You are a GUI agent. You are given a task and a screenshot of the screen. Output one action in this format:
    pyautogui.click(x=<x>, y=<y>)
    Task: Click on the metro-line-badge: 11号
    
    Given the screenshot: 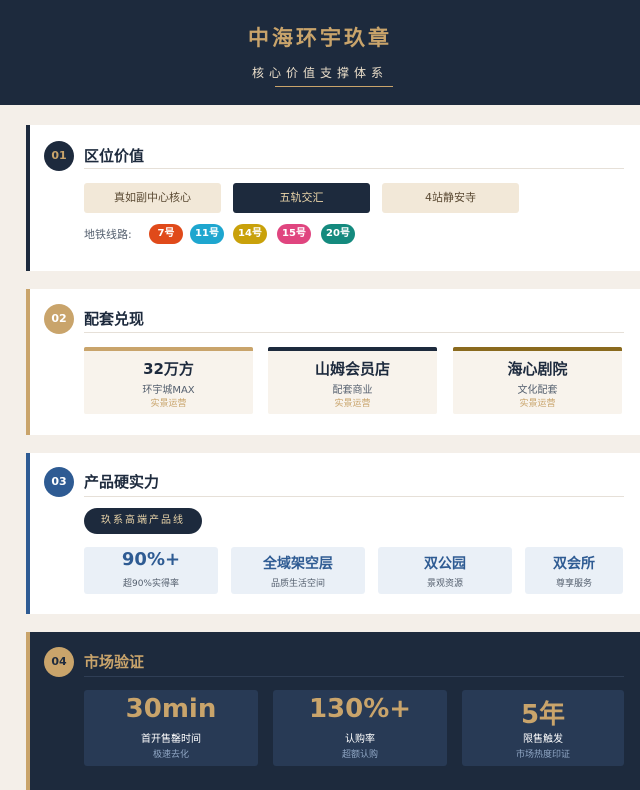 What is the action you would take?
    pyautogui.click(x=207, y=234)
    